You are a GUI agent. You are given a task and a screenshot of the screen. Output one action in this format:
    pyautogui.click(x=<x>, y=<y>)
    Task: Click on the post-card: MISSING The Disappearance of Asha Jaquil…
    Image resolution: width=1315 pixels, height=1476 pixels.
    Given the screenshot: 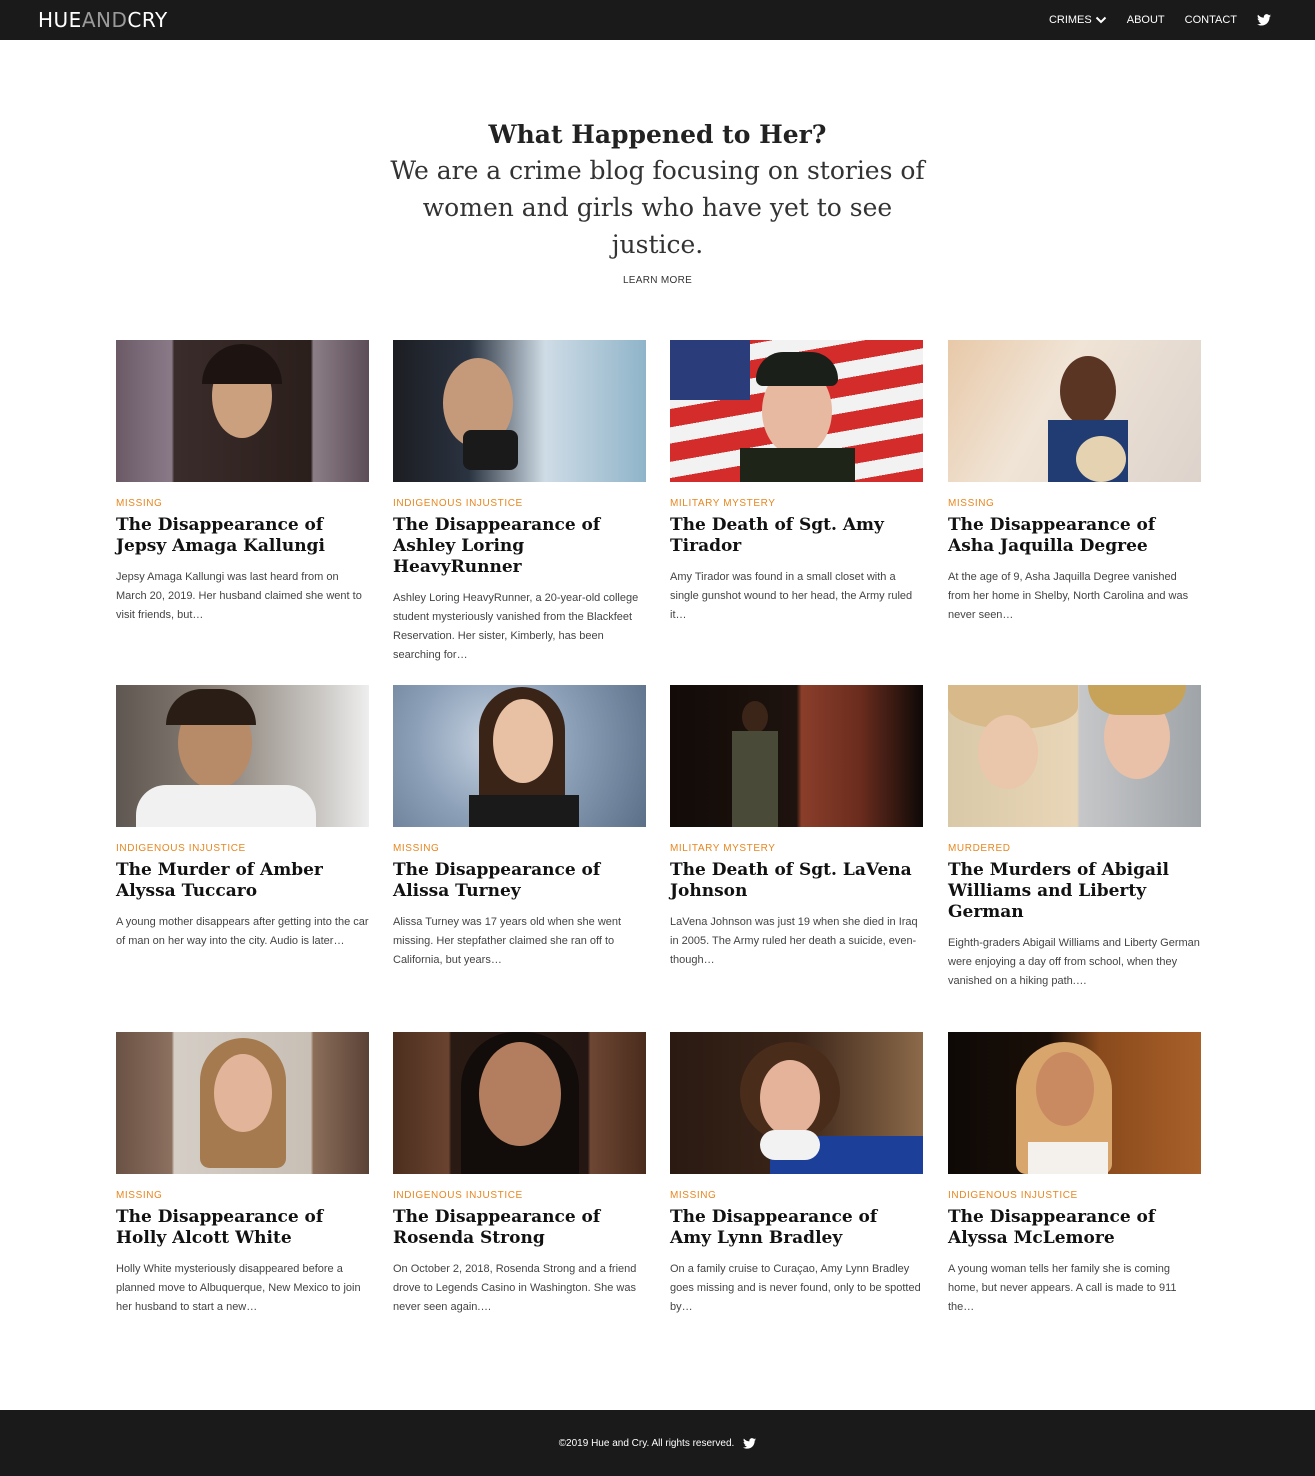 What is the action you would take?
    pyautogui.click(x=1074, y=482)
    